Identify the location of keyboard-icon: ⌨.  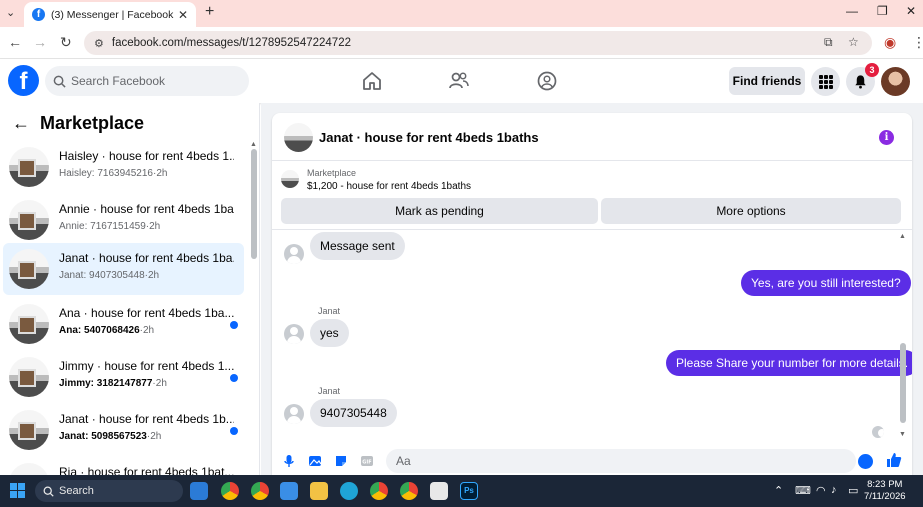
(803, 490).